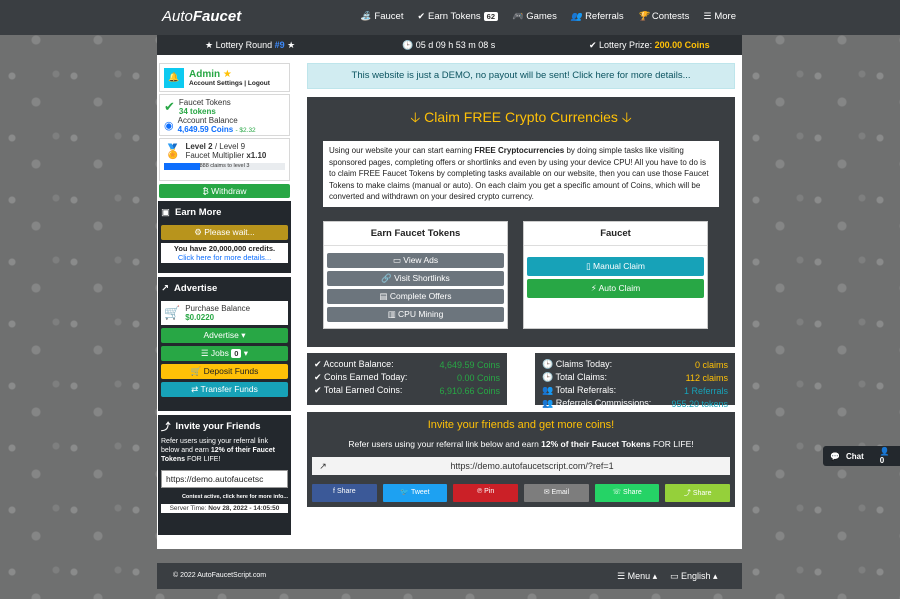  Describe the element at coordinates (518, 16) in the screenshot. I see `gamepad-icon: 🎮` at that location.